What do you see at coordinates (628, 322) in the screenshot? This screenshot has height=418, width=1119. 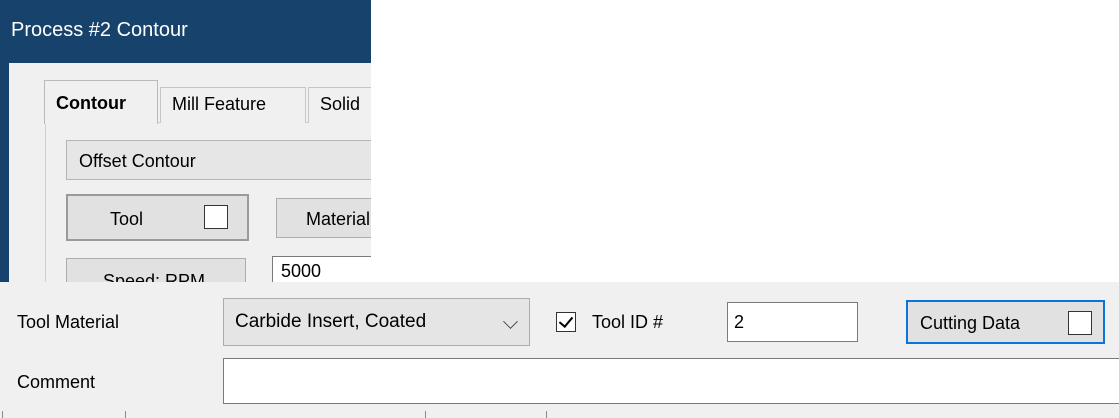 I see `tool-id-label: Tool ID #` at bounding box center [628, 322].